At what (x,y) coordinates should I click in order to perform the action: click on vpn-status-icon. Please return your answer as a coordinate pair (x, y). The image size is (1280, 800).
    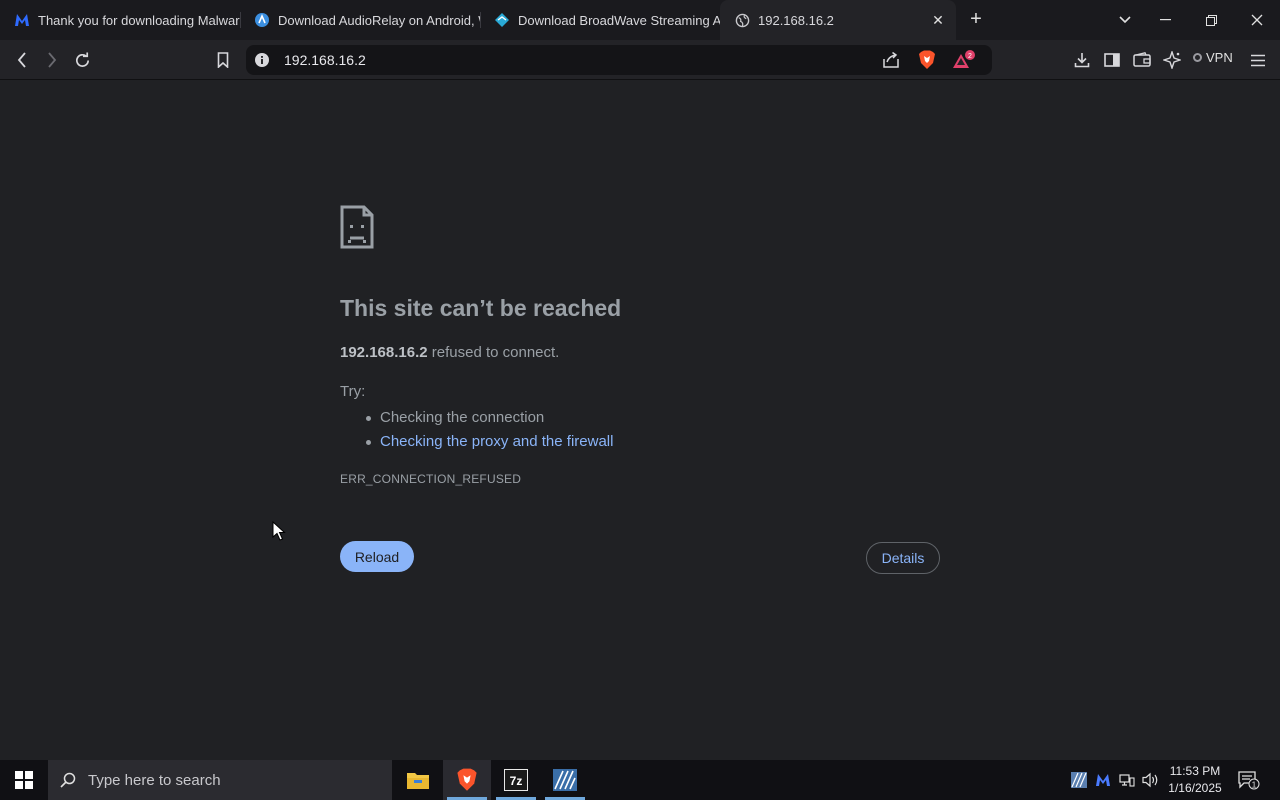
    Looking at the image, I should click on (1197, 57).